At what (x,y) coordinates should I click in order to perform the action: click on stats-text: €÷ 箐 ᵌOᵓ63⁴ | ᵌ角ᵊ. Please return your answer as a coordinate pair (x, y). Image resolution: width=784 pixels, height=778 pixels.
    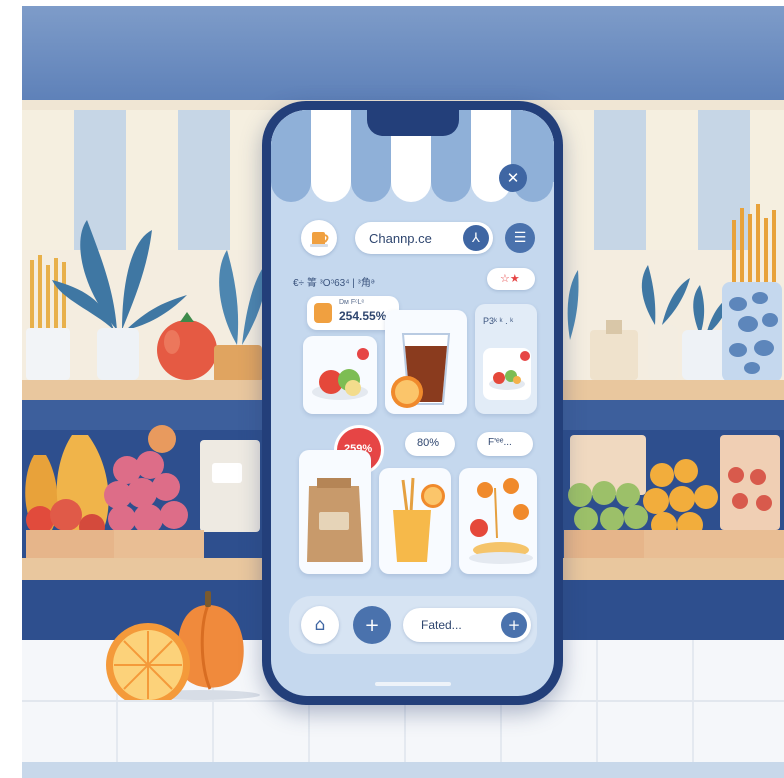
    Looking at the image, I should click on (334, 283).